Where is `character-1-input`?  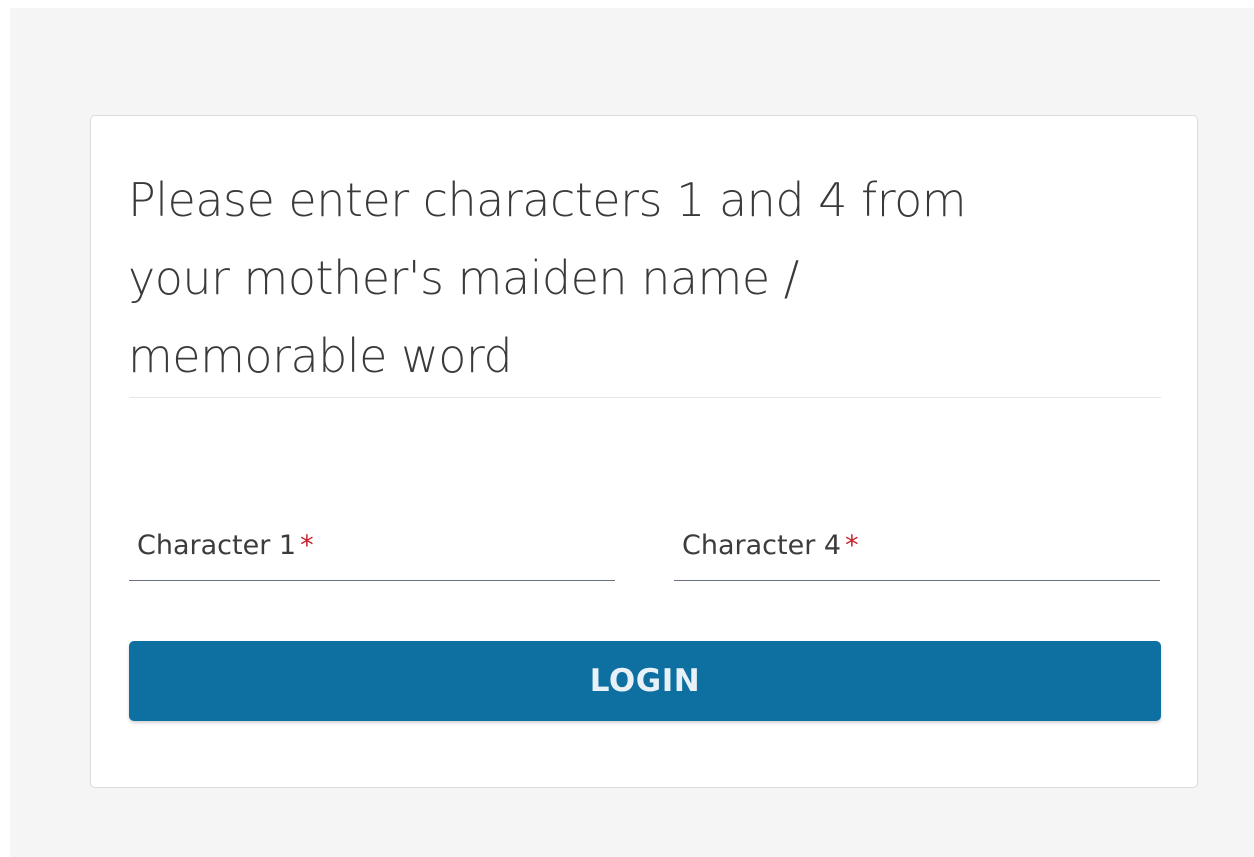 character-1-input is located at coordinates (372, 552).